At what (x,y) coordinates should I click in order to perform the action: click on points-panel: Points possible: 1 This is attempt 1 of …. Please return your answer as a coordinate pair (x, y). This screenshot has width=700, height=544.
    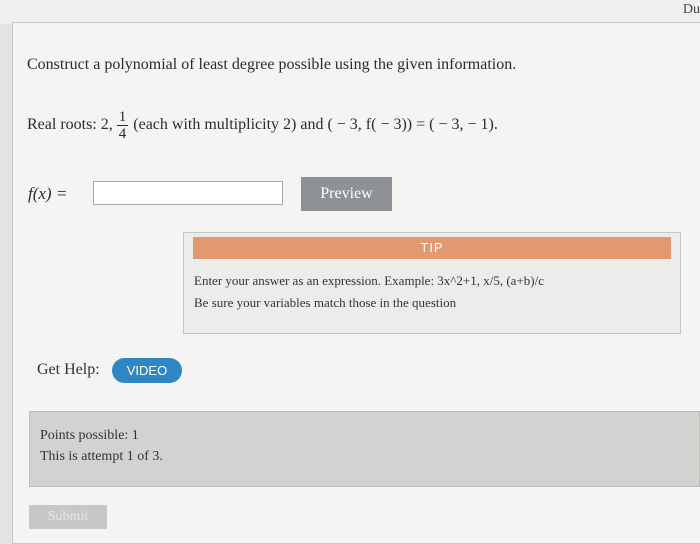
    Looking at the image, I should click on (364, 449).